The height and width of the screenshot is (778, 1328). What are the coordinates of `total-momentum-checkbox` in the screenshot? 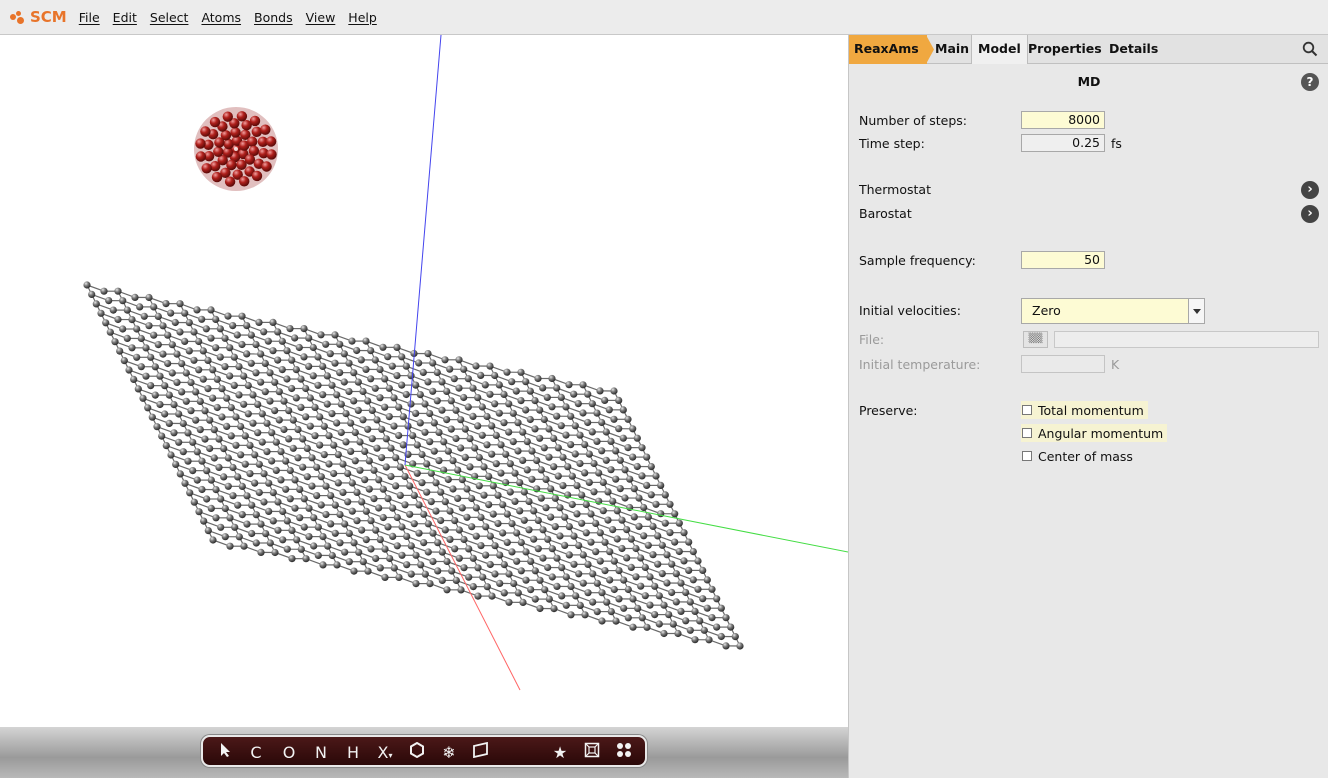 It's located at (1027, 410).